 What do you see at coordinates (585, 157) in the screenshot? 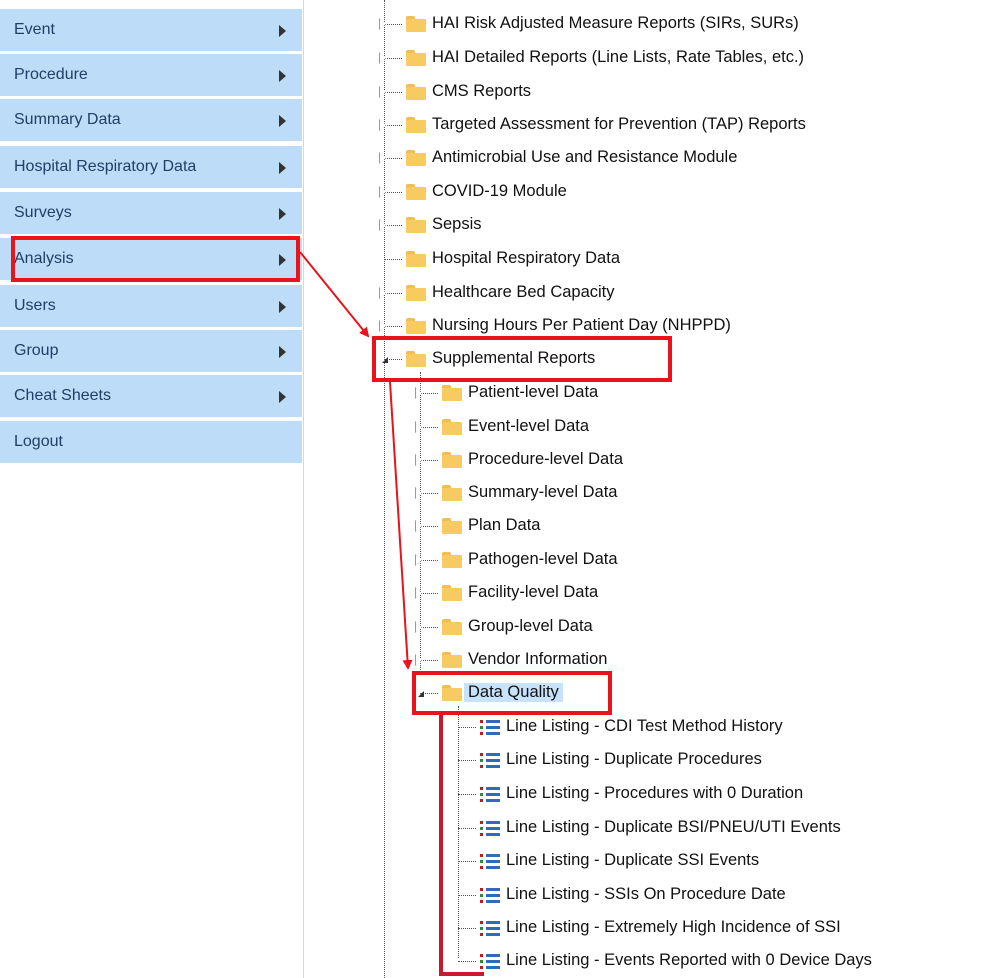
I see `tree-folder-label: Antimicrobial Use and Resistance Module` at bounding box center [585, 157].